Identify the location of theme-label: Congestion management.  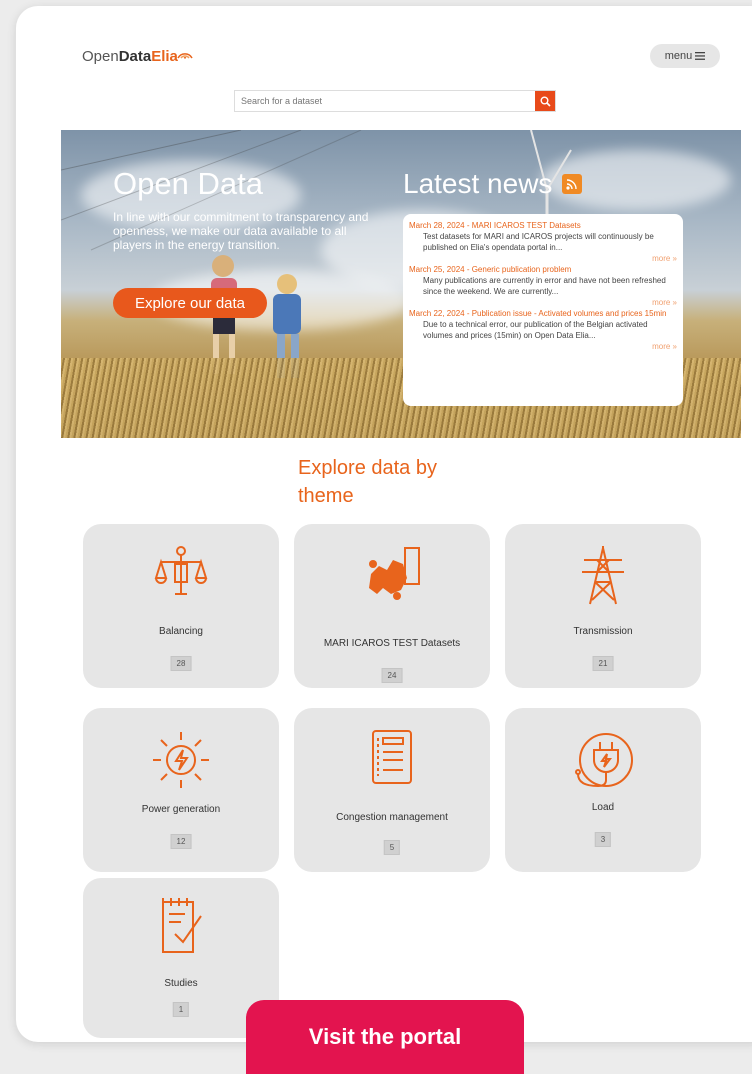
(392, 817).